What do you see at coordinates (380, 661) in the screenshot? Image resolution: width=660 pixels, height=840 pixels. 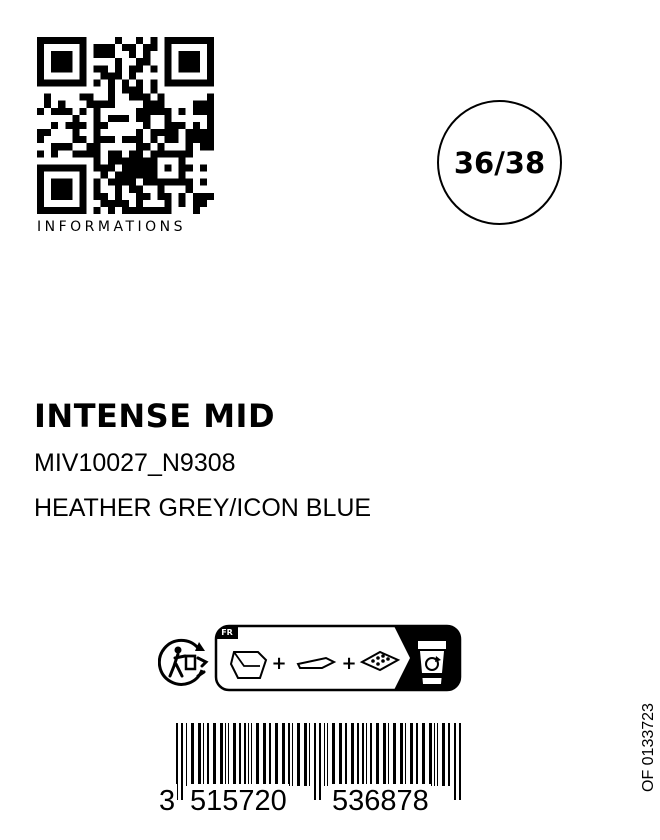 I see `padded-card-icon` at bounding box center [380, 661].